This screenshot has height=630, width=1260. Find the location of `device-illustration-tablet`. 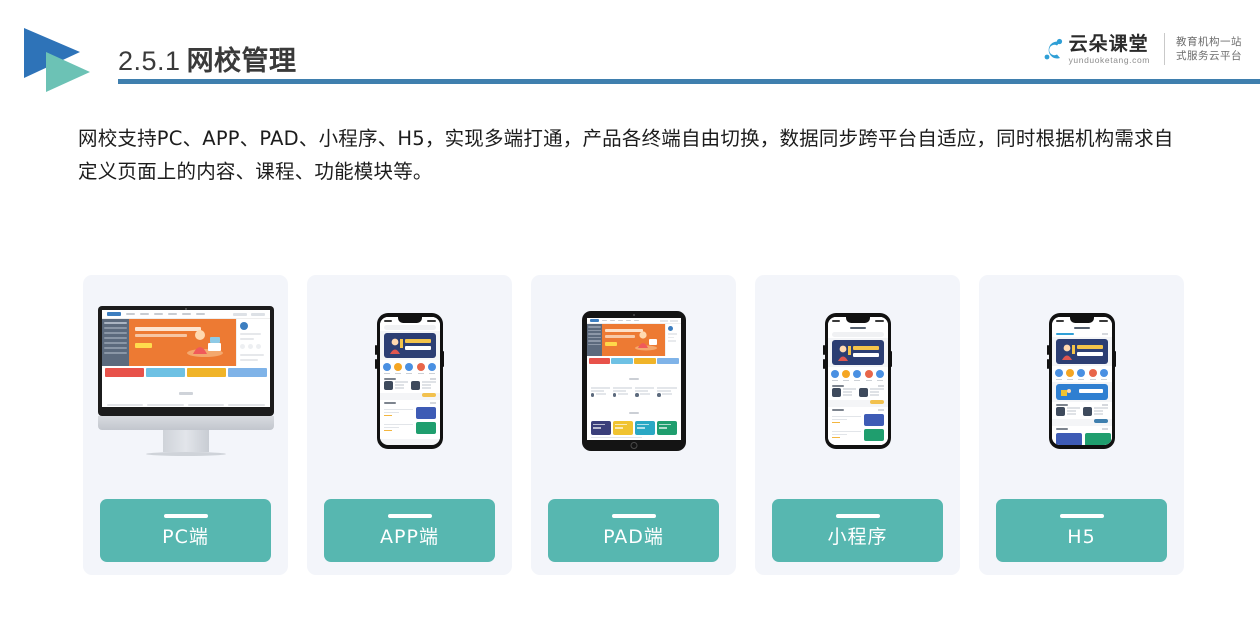

device-illustration-tablet is located at coordinates (633, 381).